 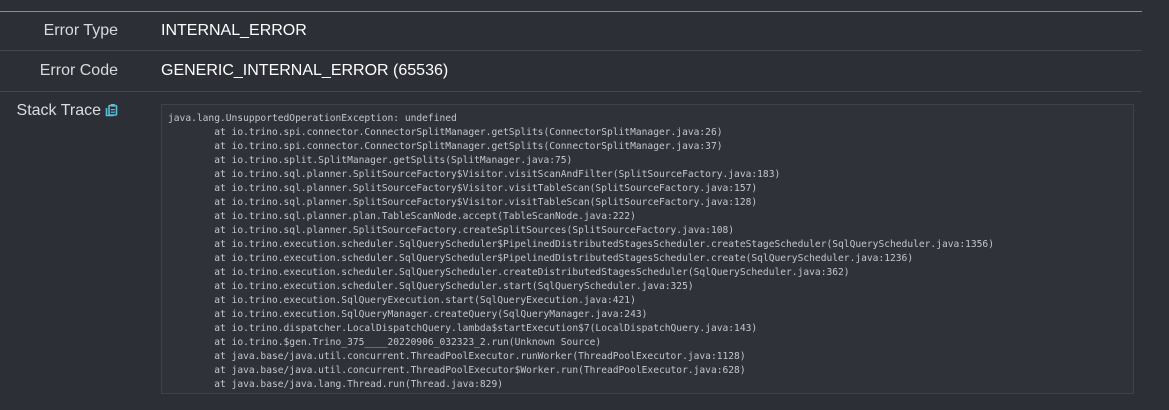 I want to click on error-type-row: Error Type INTERNAL_ERROR, so click(x=571, y=31).